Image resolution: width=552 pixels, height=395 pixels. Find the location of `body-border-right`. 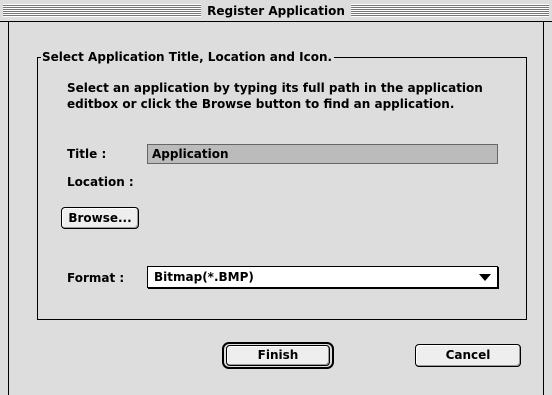

body-border-right is located at coordinates (543, 208).